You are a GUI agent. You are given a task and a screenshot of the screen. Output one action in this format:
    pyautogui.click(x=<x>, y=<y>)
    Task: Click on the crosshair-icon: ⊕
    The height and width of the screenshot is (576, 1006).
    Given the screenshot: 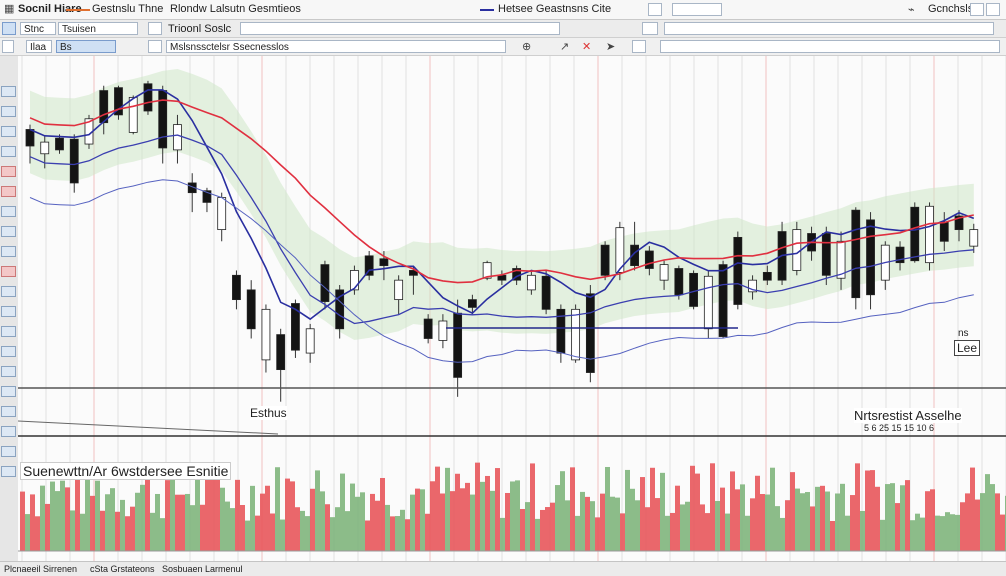 What is the action you would take?
    pyautogui.click(x=526, y=47)
    